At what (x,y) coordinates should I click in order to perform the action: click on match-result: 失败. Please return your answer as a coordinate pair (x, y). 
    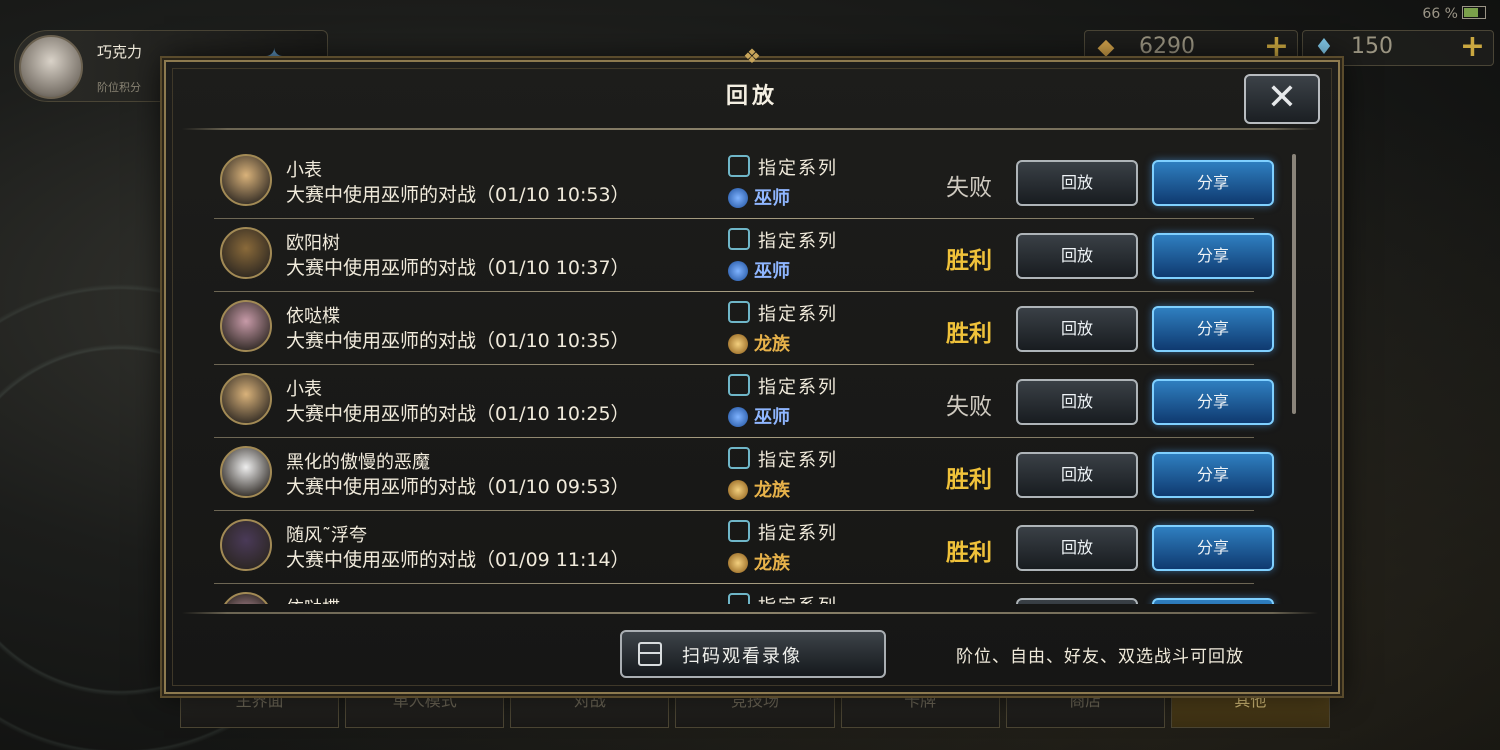
    Looking at the image, I should click on (969, 407).